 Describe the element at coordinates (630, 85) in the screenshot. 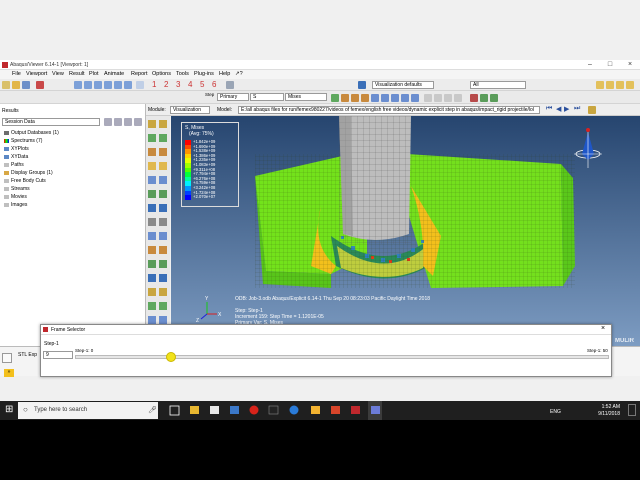

I see `add-icon` at that location.